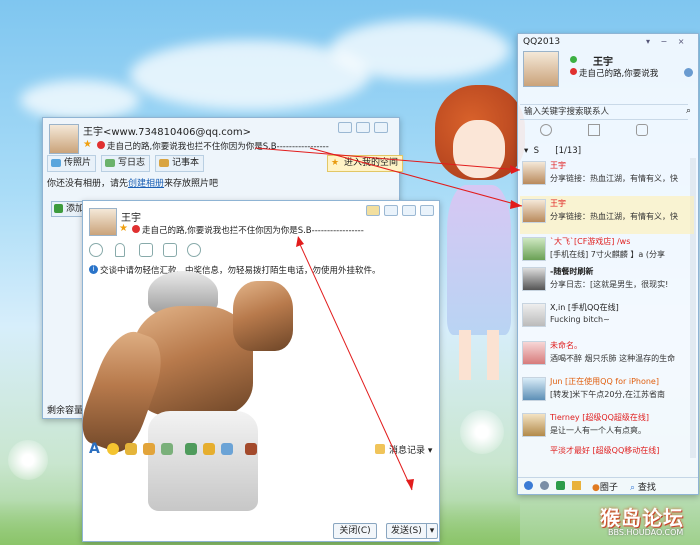 This screenshot has height=545, width=700. What do you see at coordinates (167, 449) in the screenshot?
I see `screenshot-icon` at bounding box center [167, 449].